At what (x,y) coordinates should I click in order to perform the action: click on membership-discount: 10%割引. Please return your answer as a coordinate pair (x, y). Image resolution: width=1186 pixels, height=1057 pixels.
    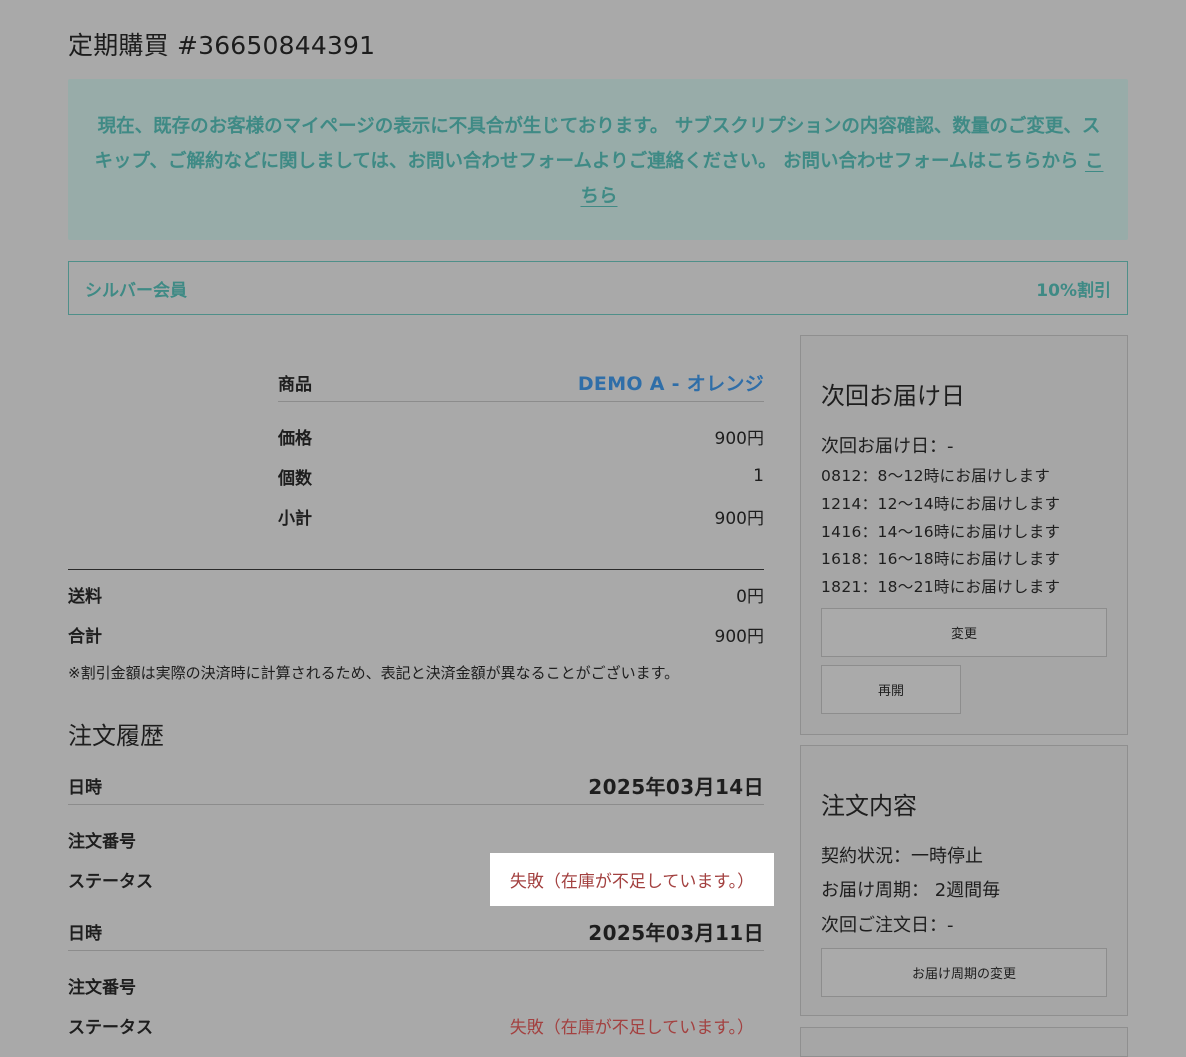
    Looking at the image, I should click on (1073, 290).